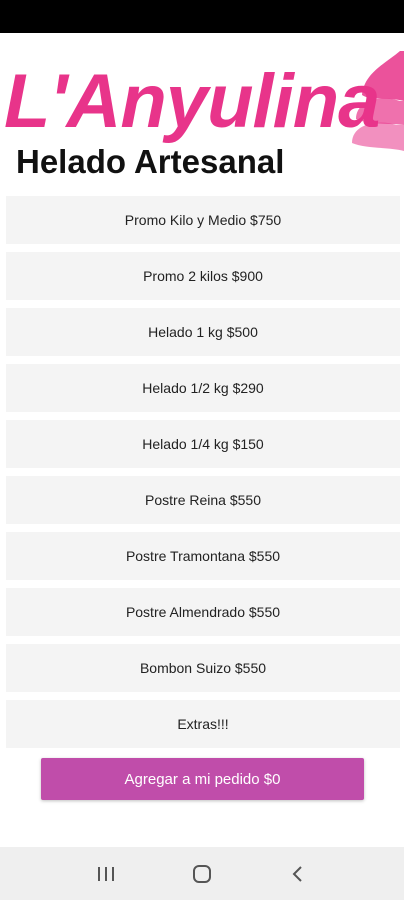  I want to click on brand-tagline: Helado Artesanal, so click(150, 161).